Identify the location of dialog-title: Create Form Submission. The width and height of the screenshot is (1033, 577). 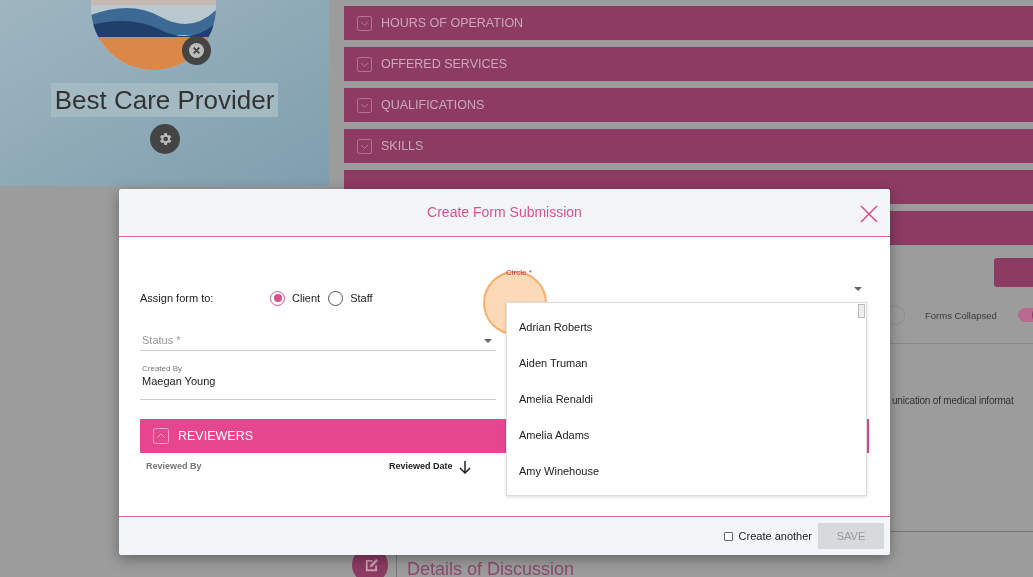
(504, 212).